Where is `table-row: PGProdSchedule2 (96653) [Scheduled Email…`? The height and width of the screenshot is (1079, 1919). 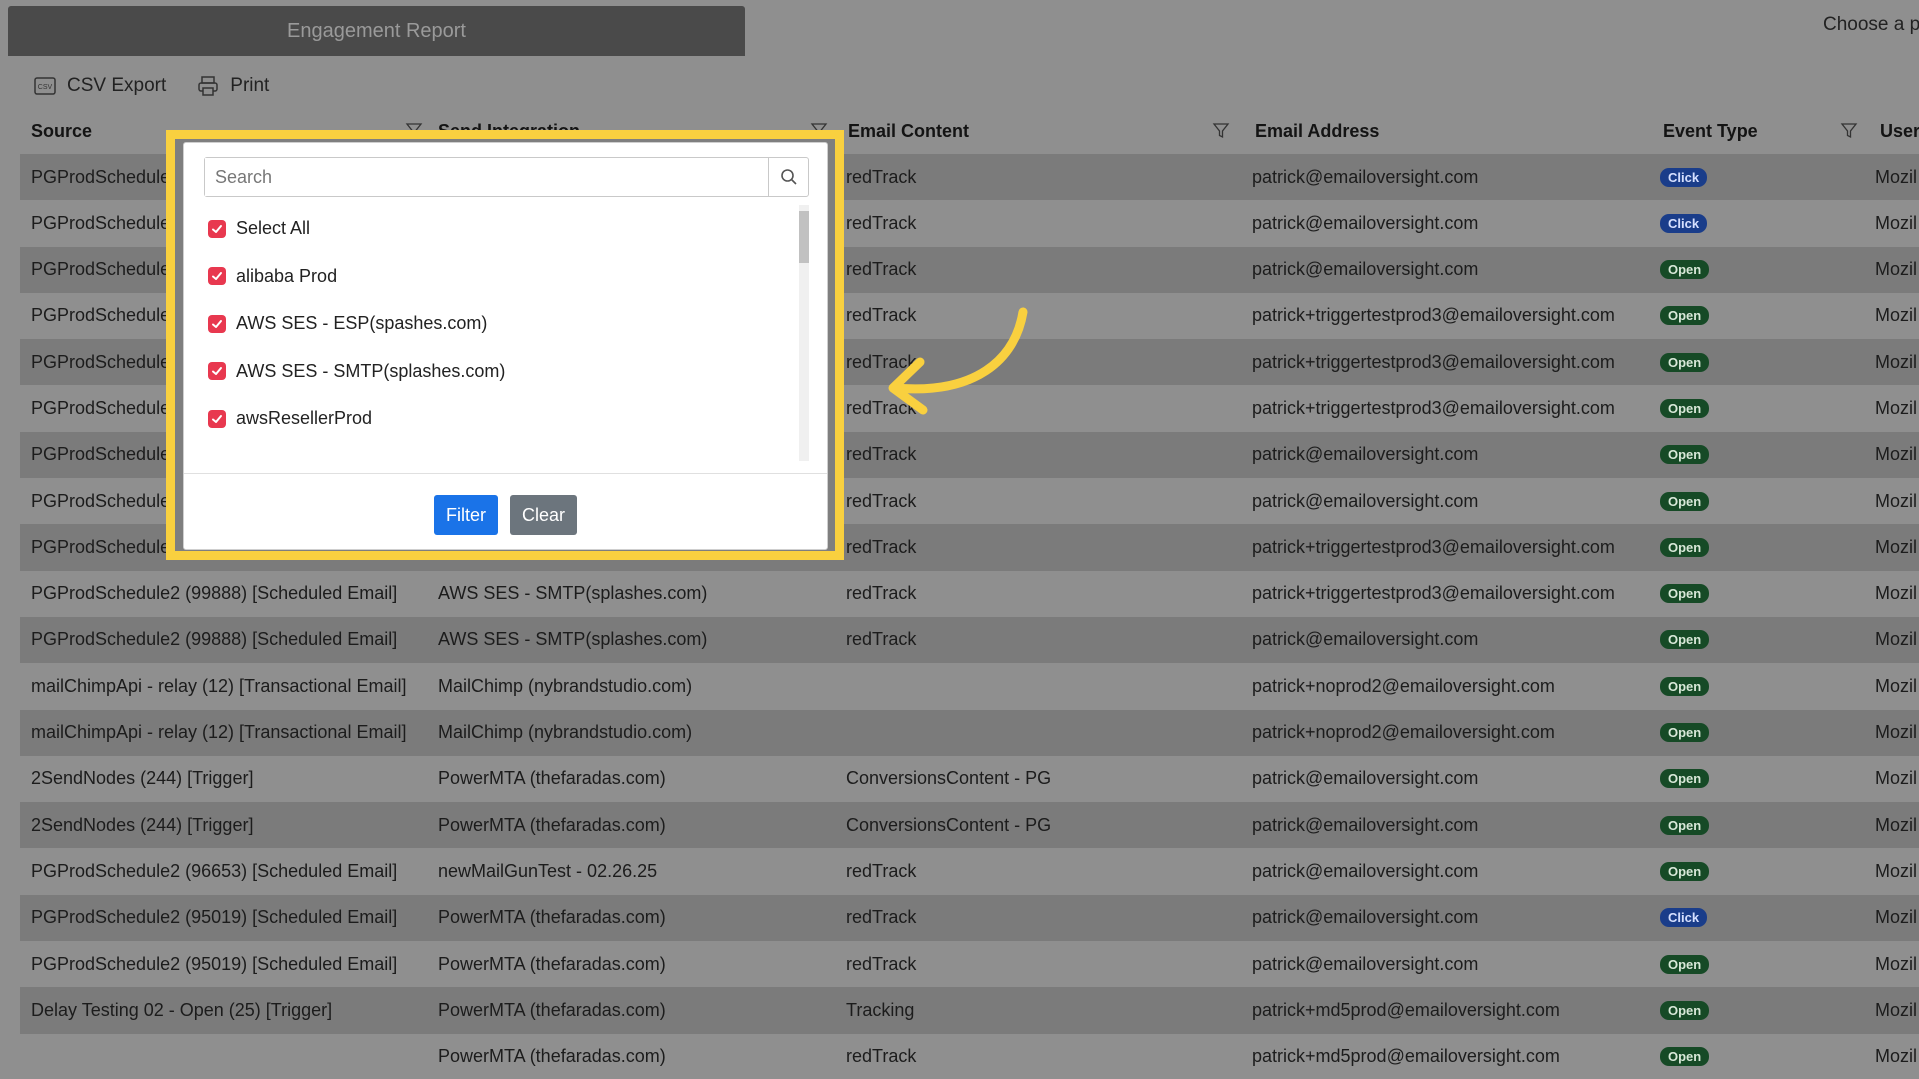 table-row: PGProdSchedule2 (96653) [Scheduled Email… is located at coordinates (969, 871).